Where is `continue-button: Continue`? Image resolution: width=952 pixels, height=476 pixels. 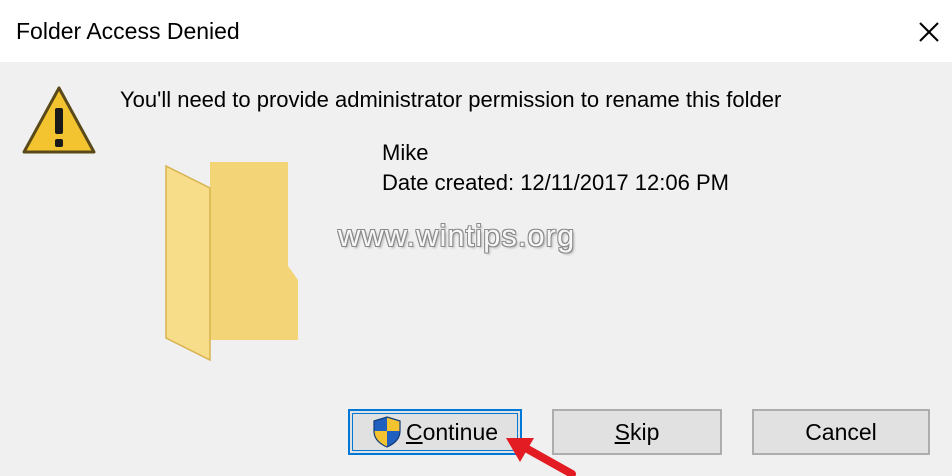
continue-button: Continue is located at coordinates (435, 432).